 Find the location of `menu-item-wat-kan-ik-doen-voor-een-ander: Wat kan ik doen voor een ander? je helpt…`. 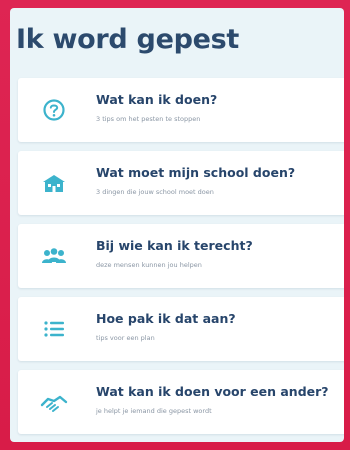

menu-item-wat-kan-ik-doen-voor-een-ander: Wat kan ik doen voor een ander? je helpt… is located at coordinates (181, 402).